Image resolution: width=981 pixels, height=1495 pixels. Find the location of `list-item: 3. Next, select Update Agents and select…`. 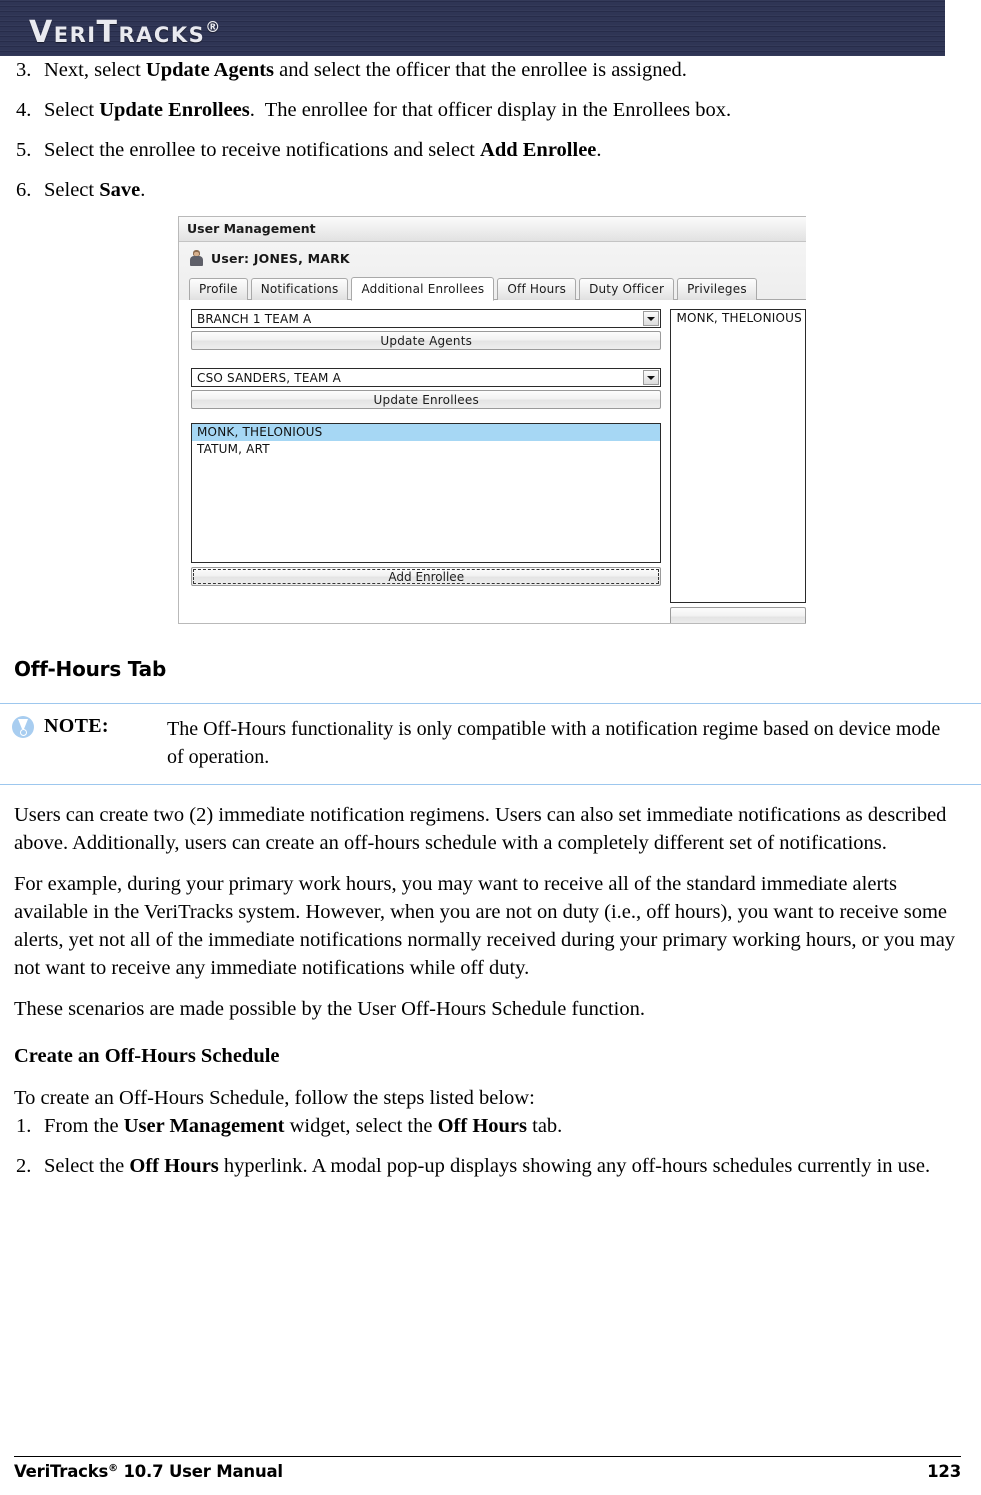

list-item: 3. Next, select Update Agents and select… is located at coordinates (490, 70).